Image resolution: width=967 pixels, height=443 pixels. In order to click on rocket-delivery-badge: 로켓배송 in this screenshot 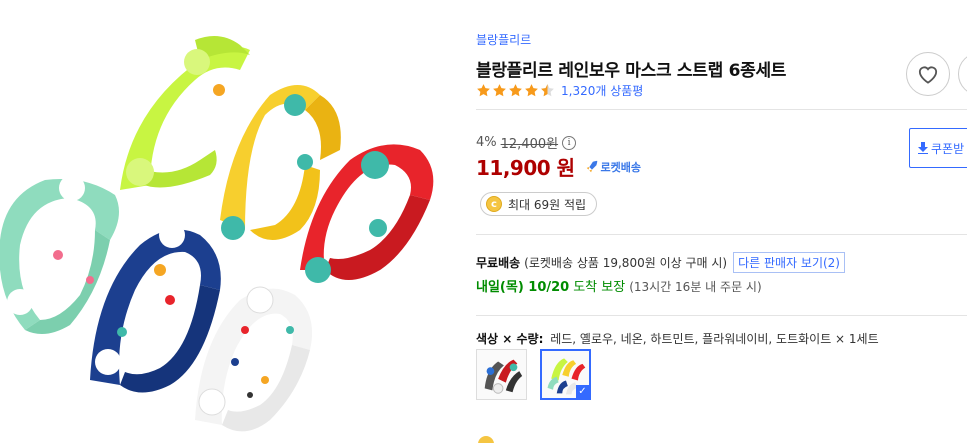, I will do `click(613, 167)`.